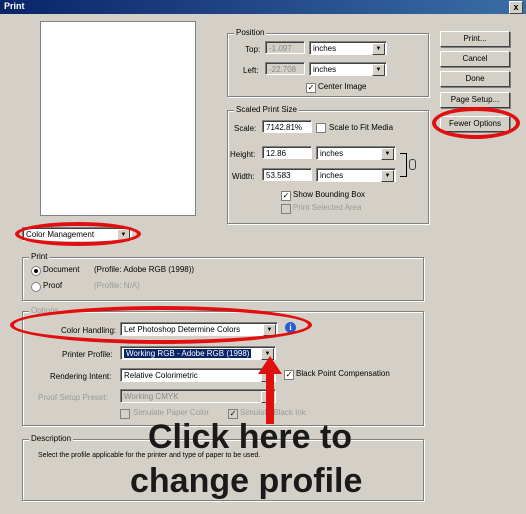 The width and height of the screenshot is (526, 514). I want to click on left-unit-select: inches ▼, so click(348, 69).